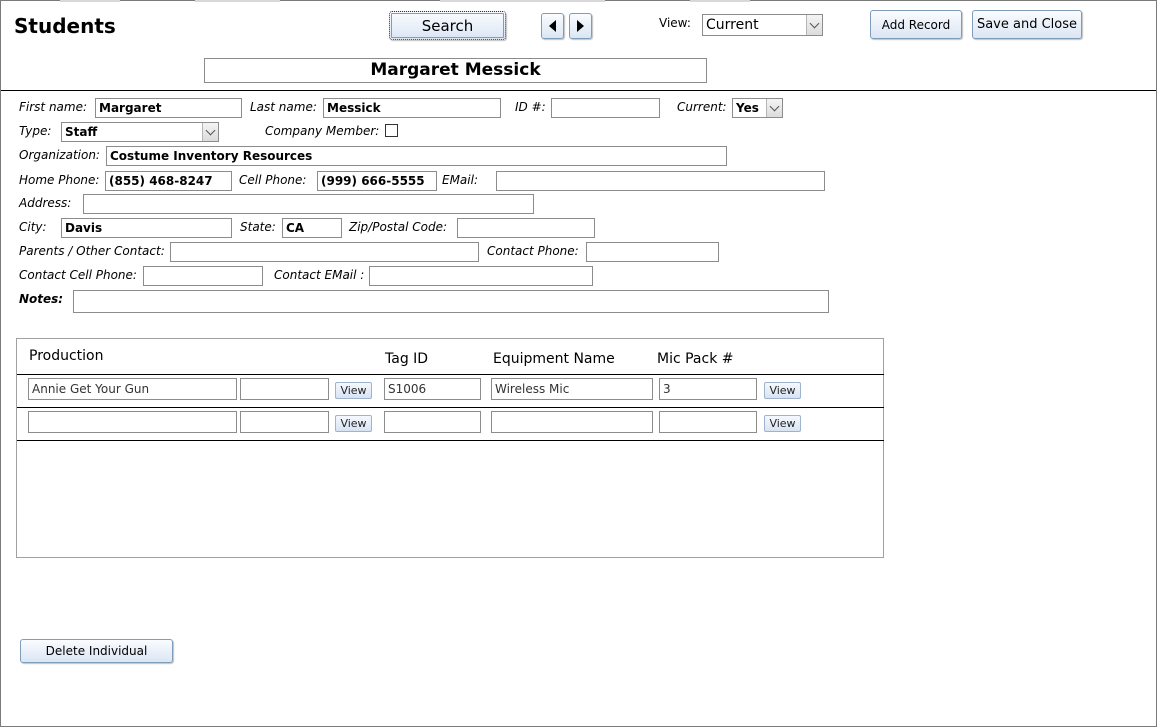 Image resolution: width=1157 pixels, height=727 pixels. What do you see at coordinates (554, 359) in the screenshot?
I see `column-header-equipment-name: Equipment Name` at bounding box center [554, 359].